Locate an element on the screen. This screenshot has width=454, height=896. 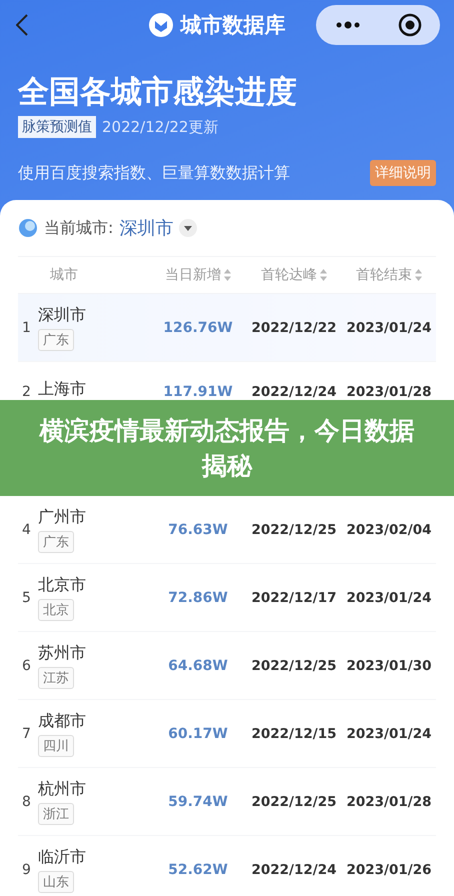
app-title: 城市数据库 is located at coordinates (233, 25).